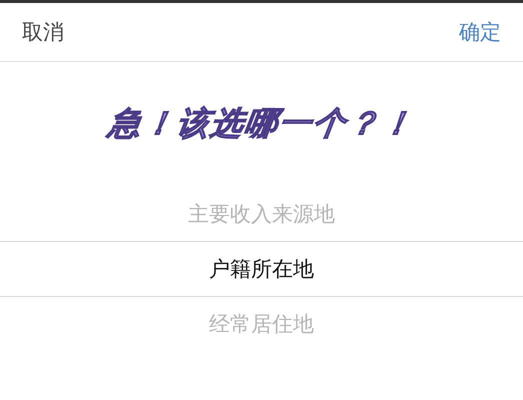 The image size is (523, 400). I want to click on picker-option: 经常居住地, so click(261, 324).